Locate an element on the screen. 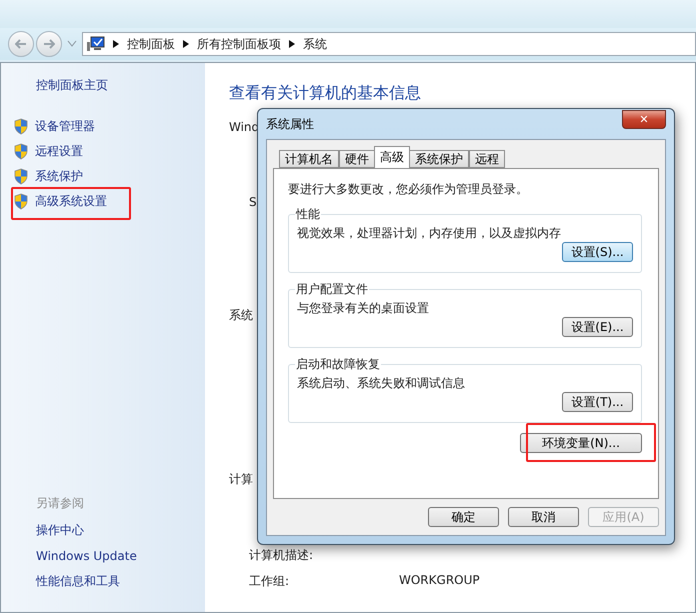 The image size is (696, 613). group-title: 启动和故障恢复 is located at coordinates (338, 364).